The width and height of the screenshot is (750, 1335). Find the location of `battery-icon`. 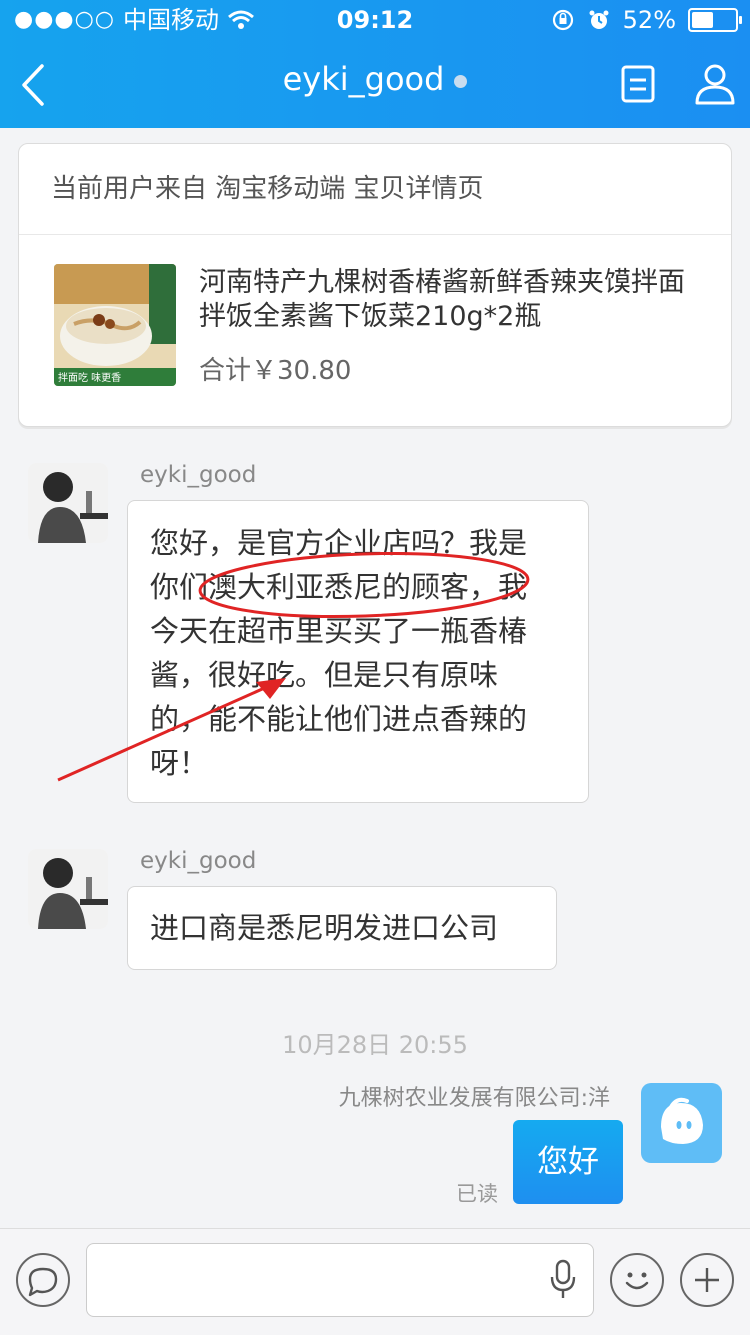

battery-icon is located at coordinates (715, 20).